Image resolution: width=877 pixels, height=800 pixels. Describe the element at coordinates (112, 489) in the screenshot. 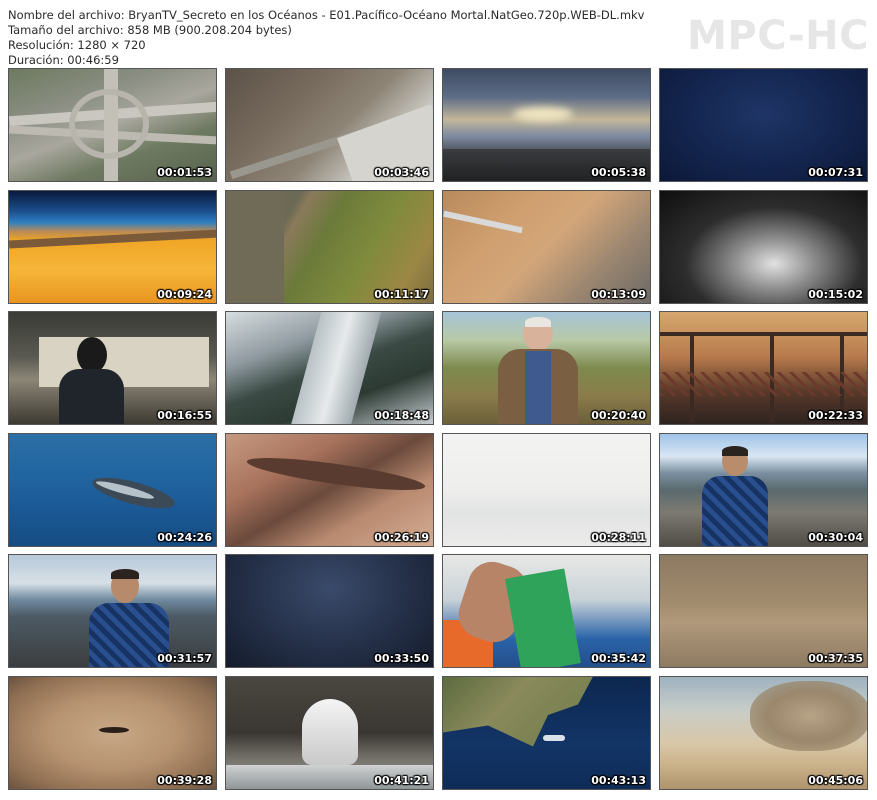

I see `thumbnail: 00:24:26` at that location.